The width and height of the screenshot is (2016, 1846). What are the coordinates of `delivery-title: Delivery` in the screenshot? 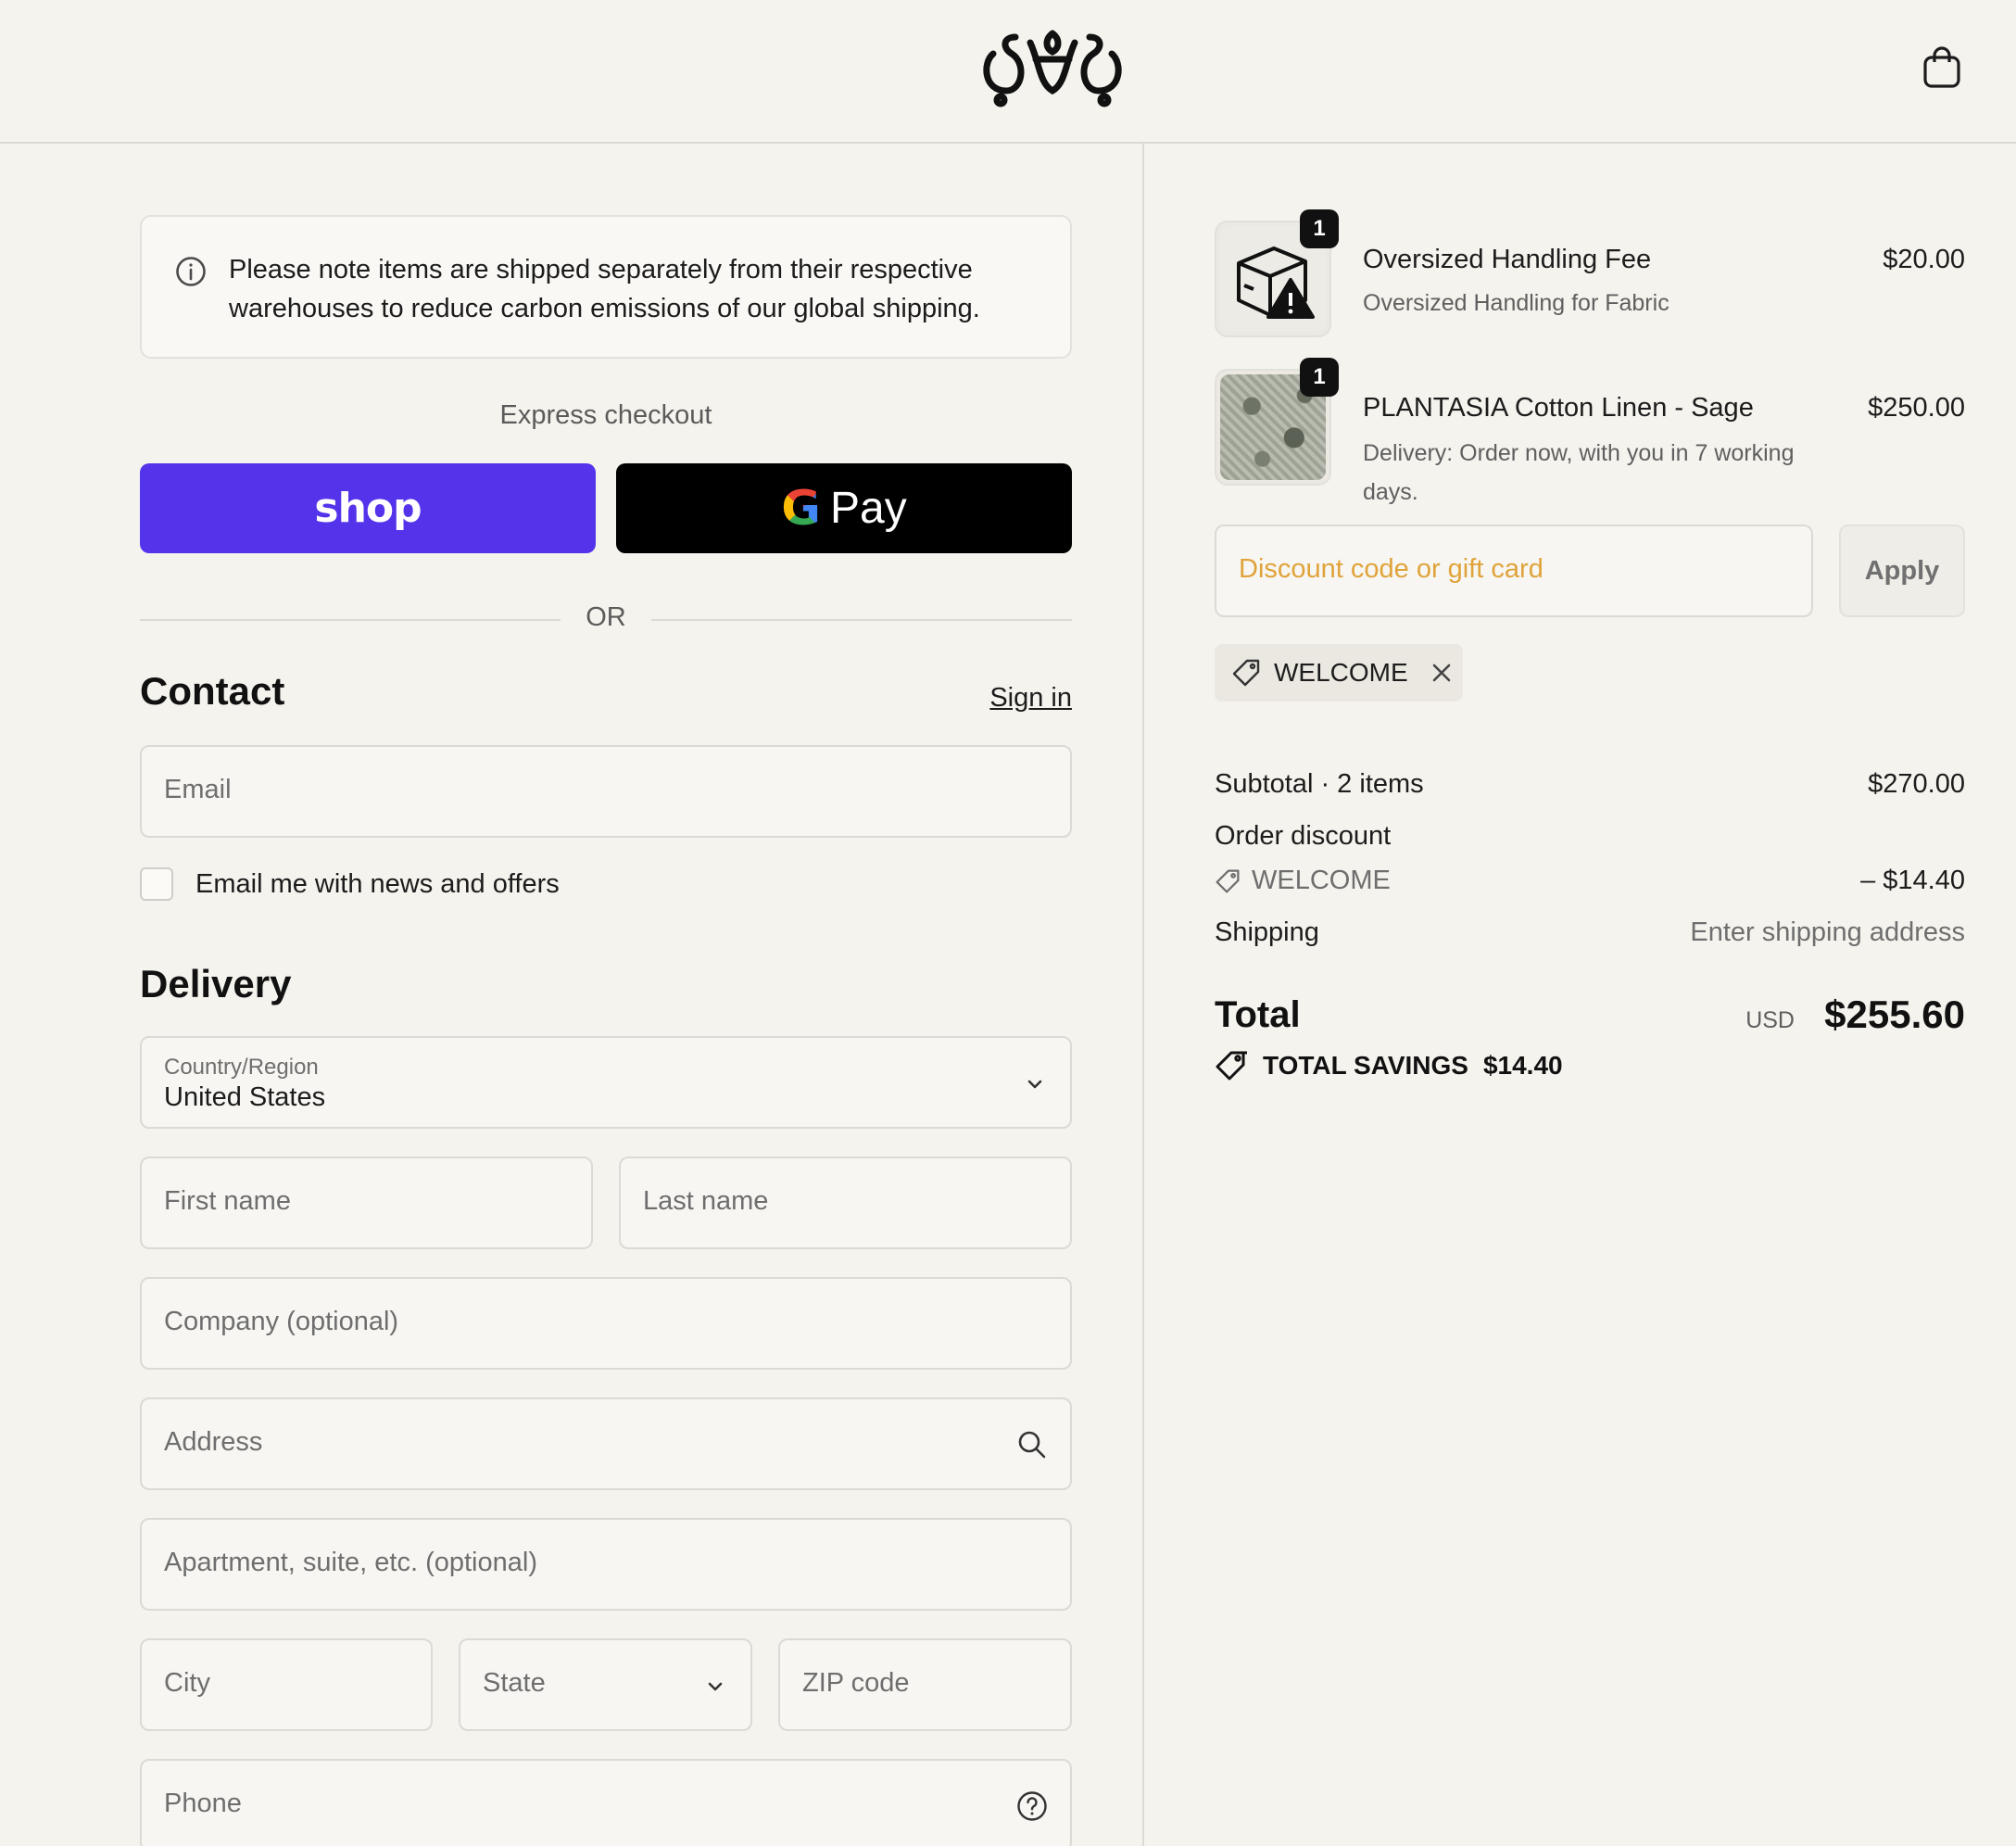 It's located at (216, 983).